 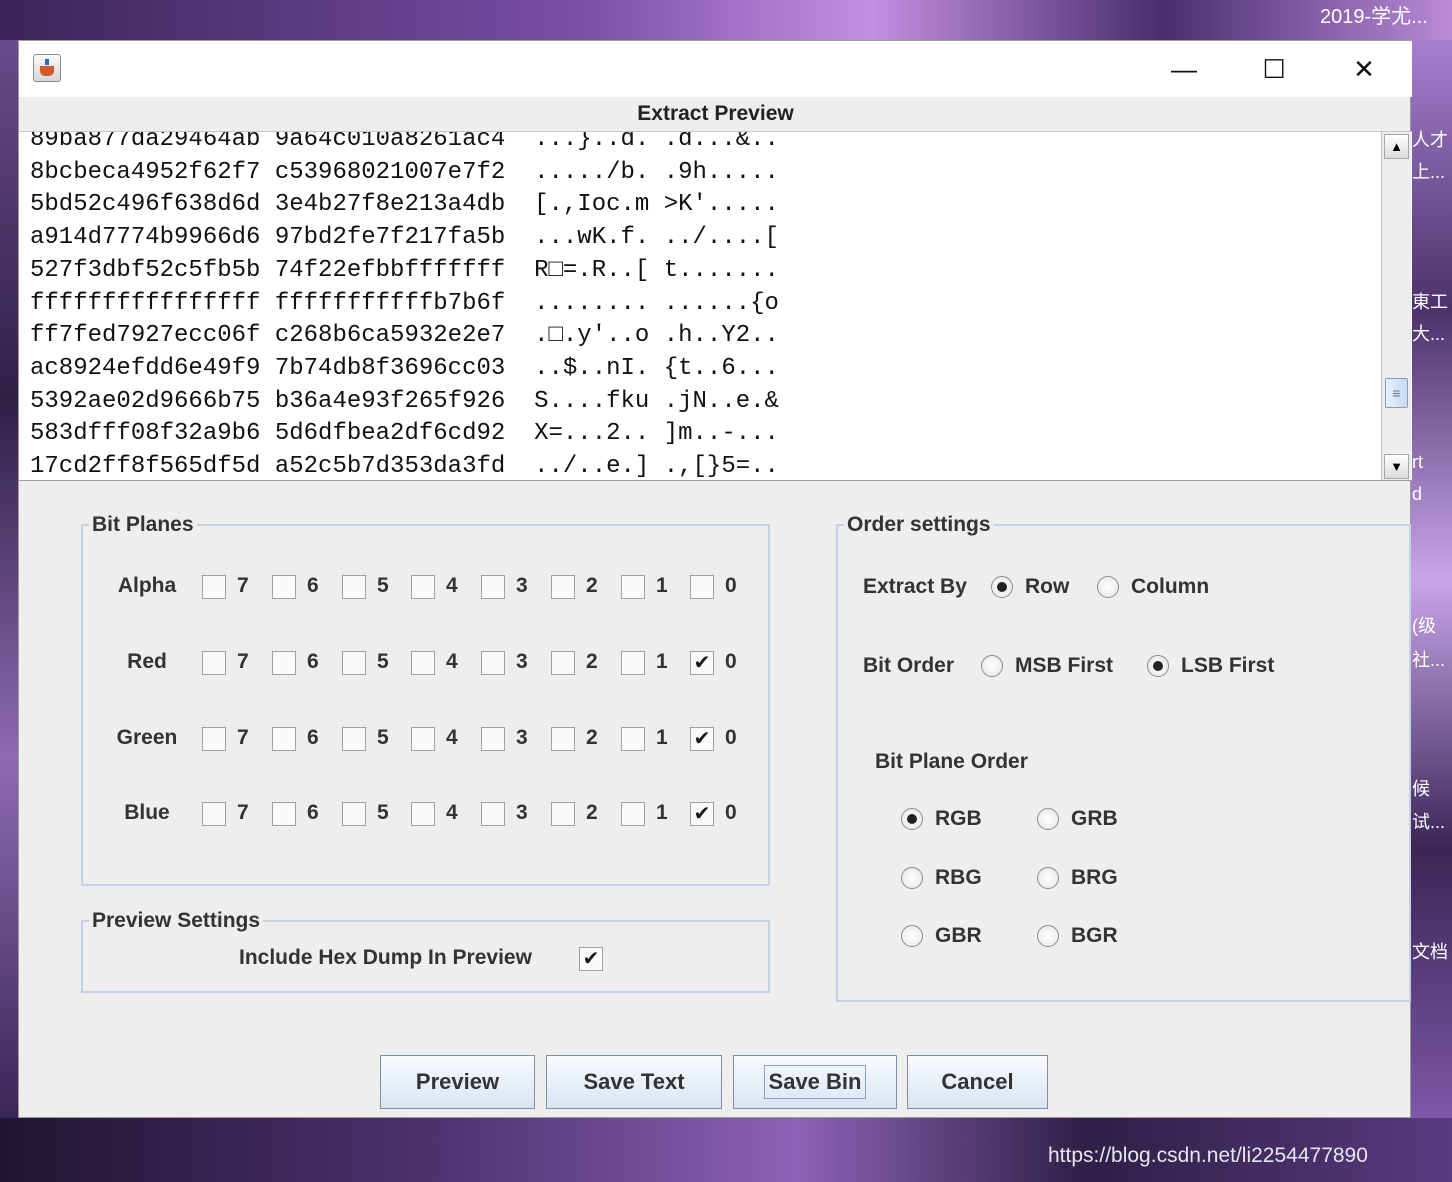 What do you see at coordinates (313, 813) in the screenshot?
I see `blue-bit-6-label: 6` at bounding box center [313, 813].